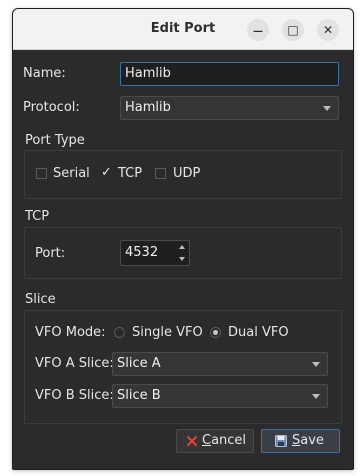  I want to click on spin-down-icon, so click(182, 259).